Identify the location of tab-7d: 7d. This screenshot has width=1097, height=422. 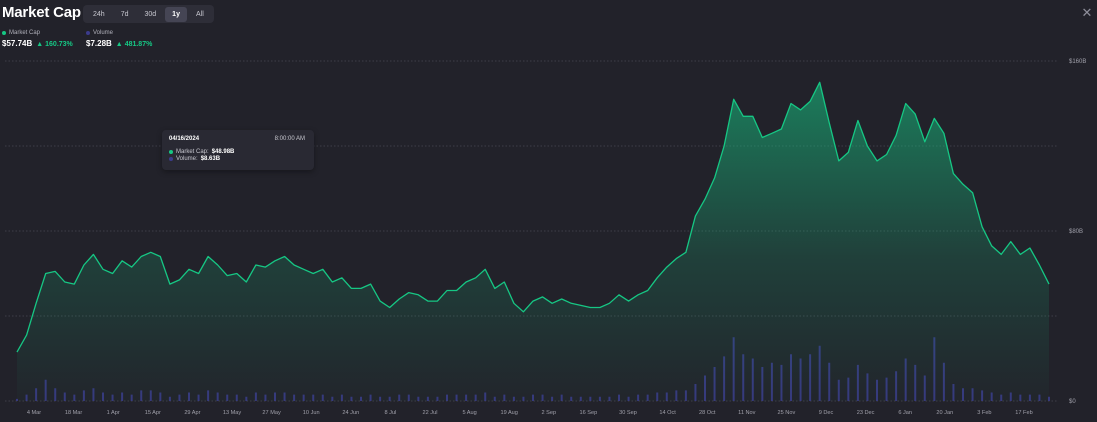
(125, 14).